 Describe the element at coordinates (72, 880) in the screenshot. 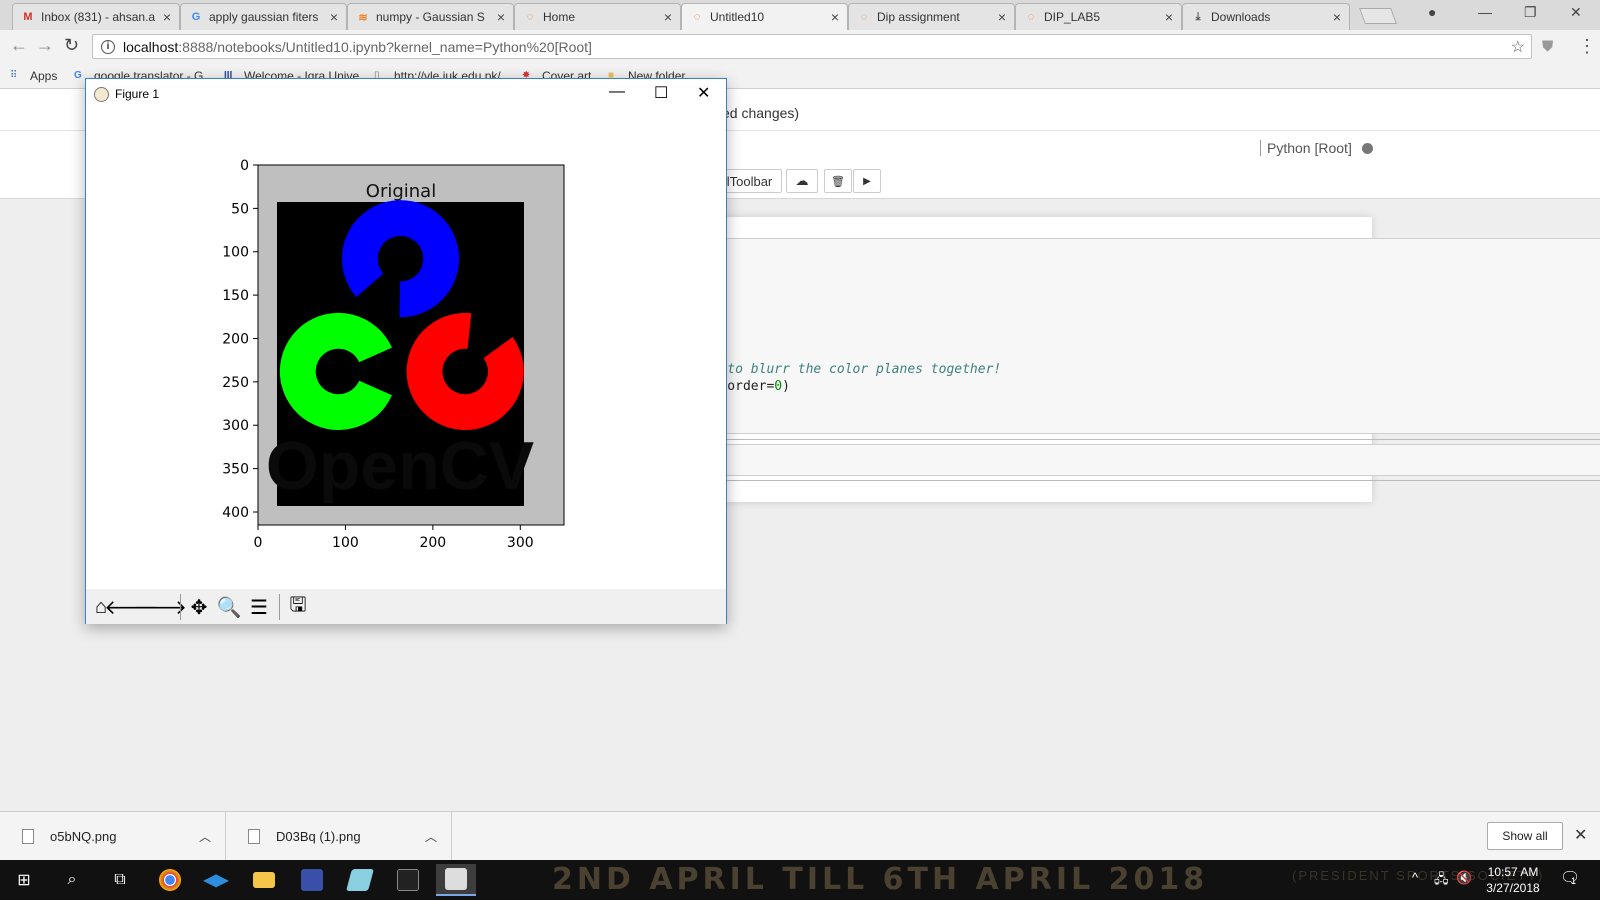

I see `search-button: ⌕` at that location.